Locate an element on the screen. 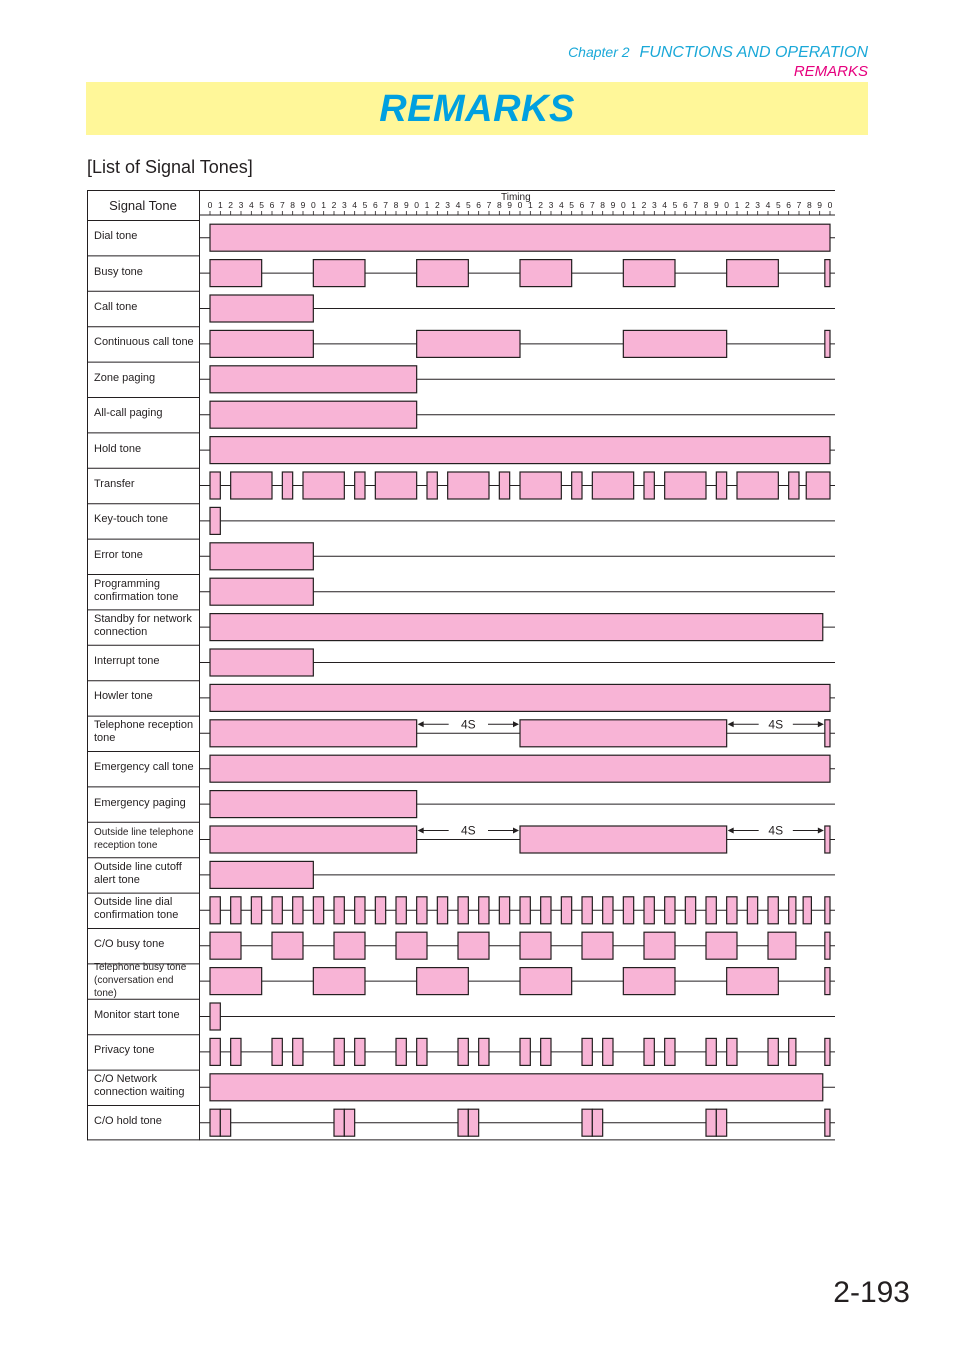  signal-tone-label: Dial tone is located at coordinates (116, 236).